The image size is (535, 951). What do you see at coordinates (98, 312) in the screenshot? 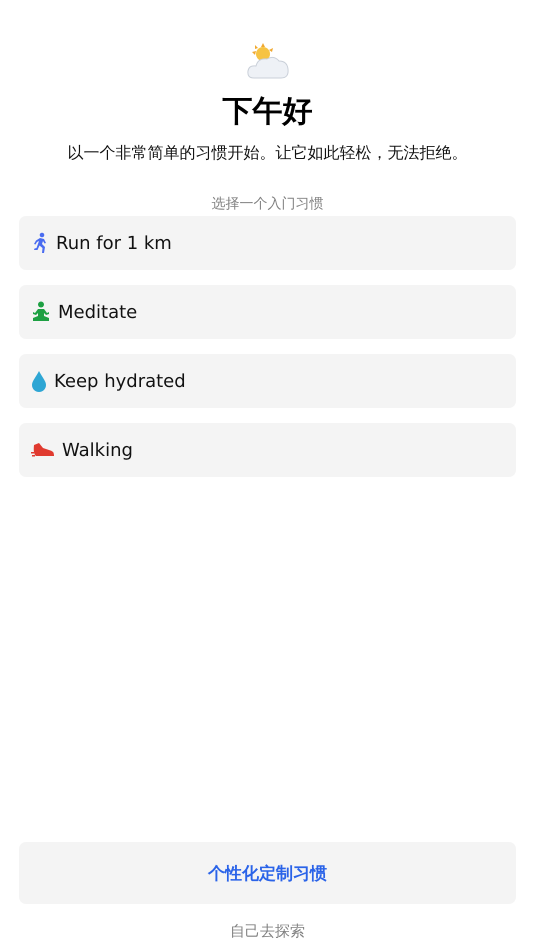
I see `habit-label: Meditate` at bounding box center [98, 312].